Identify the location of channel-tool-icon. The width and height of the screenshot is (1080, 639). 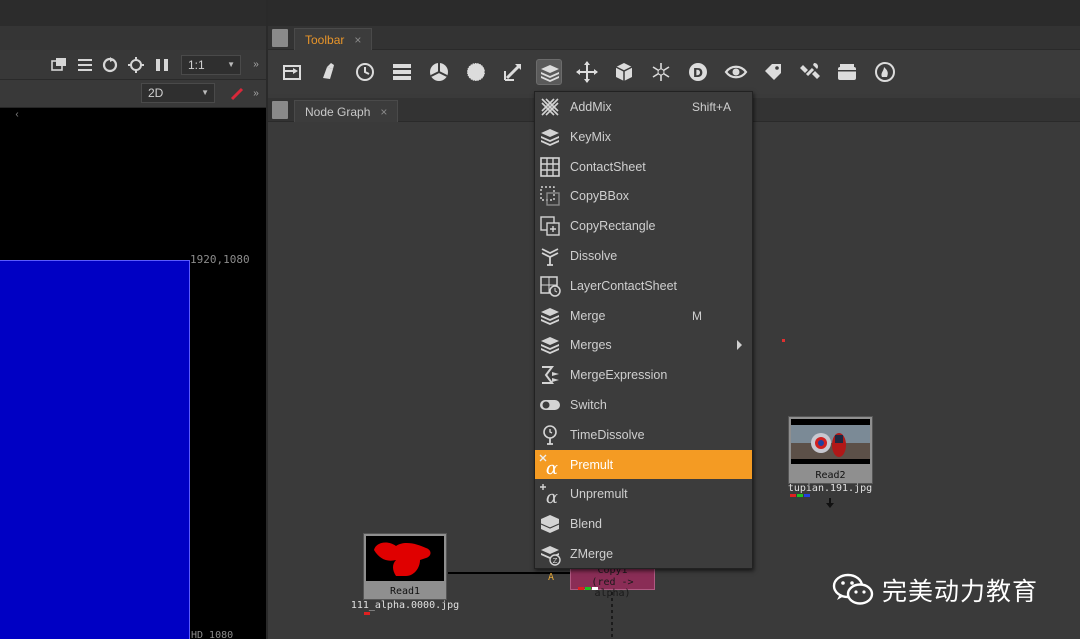
(402, 72).